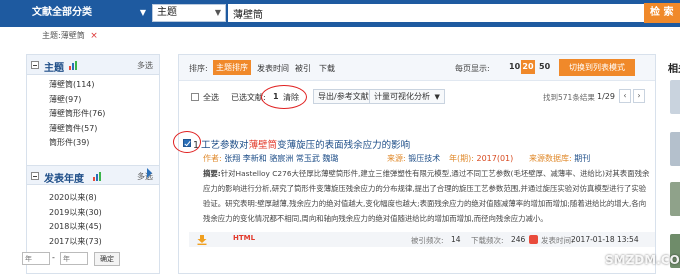  What do you see at coordinates (327, 68) in the screenshot?
I see `sort-download-link: 下载` at bounding box center [327, 68].